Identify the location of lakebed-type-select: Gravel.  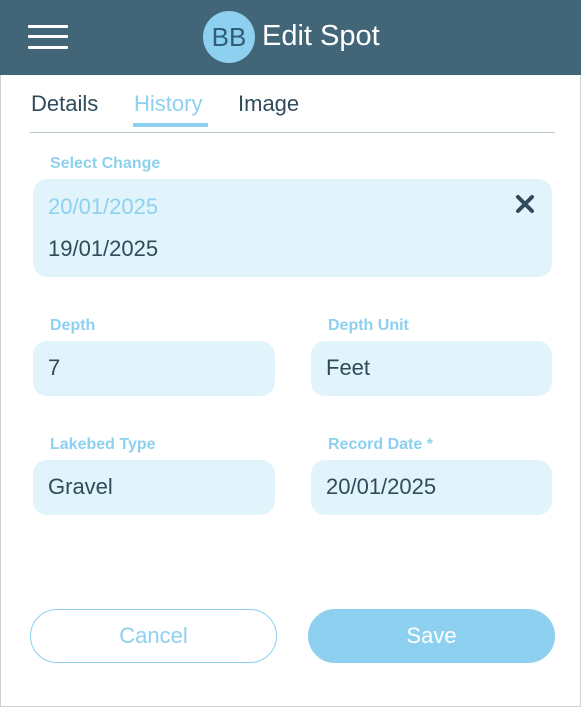
(154, 487).